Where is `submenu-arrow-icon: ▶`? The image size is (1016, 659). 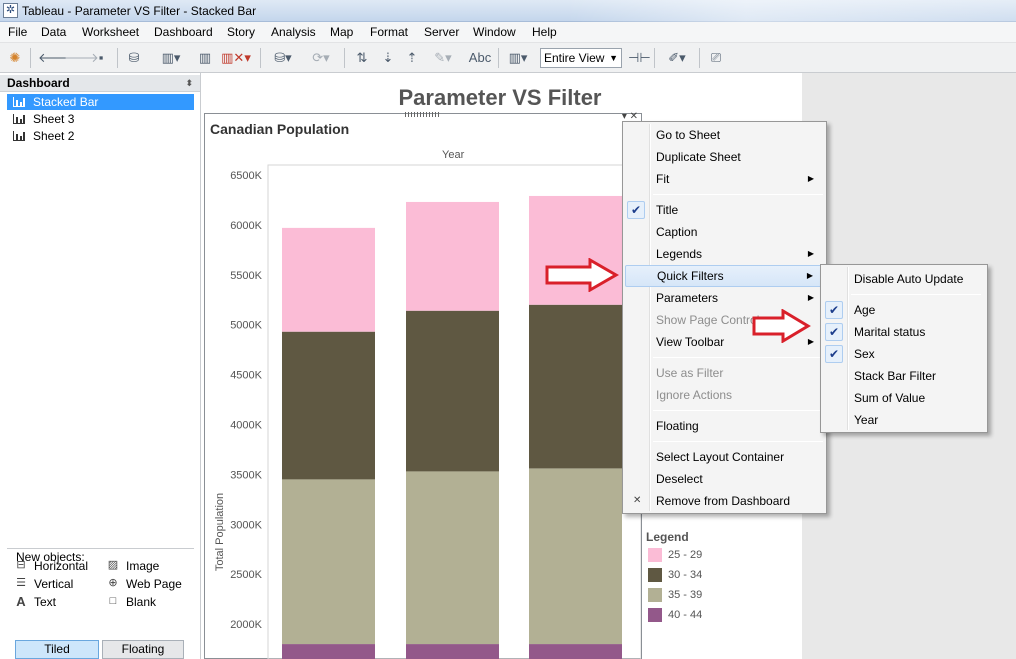 submenu-arrow-icon: ▶ is located at coordinates (810, 178).